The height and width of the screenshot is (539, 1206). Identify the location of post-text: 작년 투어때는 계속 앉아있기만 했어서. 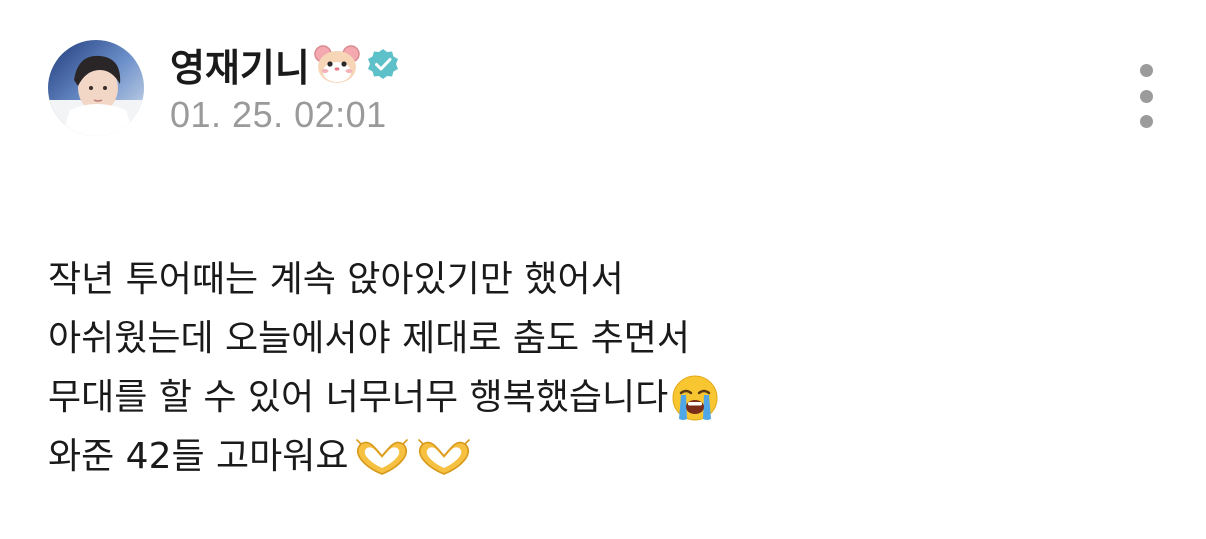
(336, 279).